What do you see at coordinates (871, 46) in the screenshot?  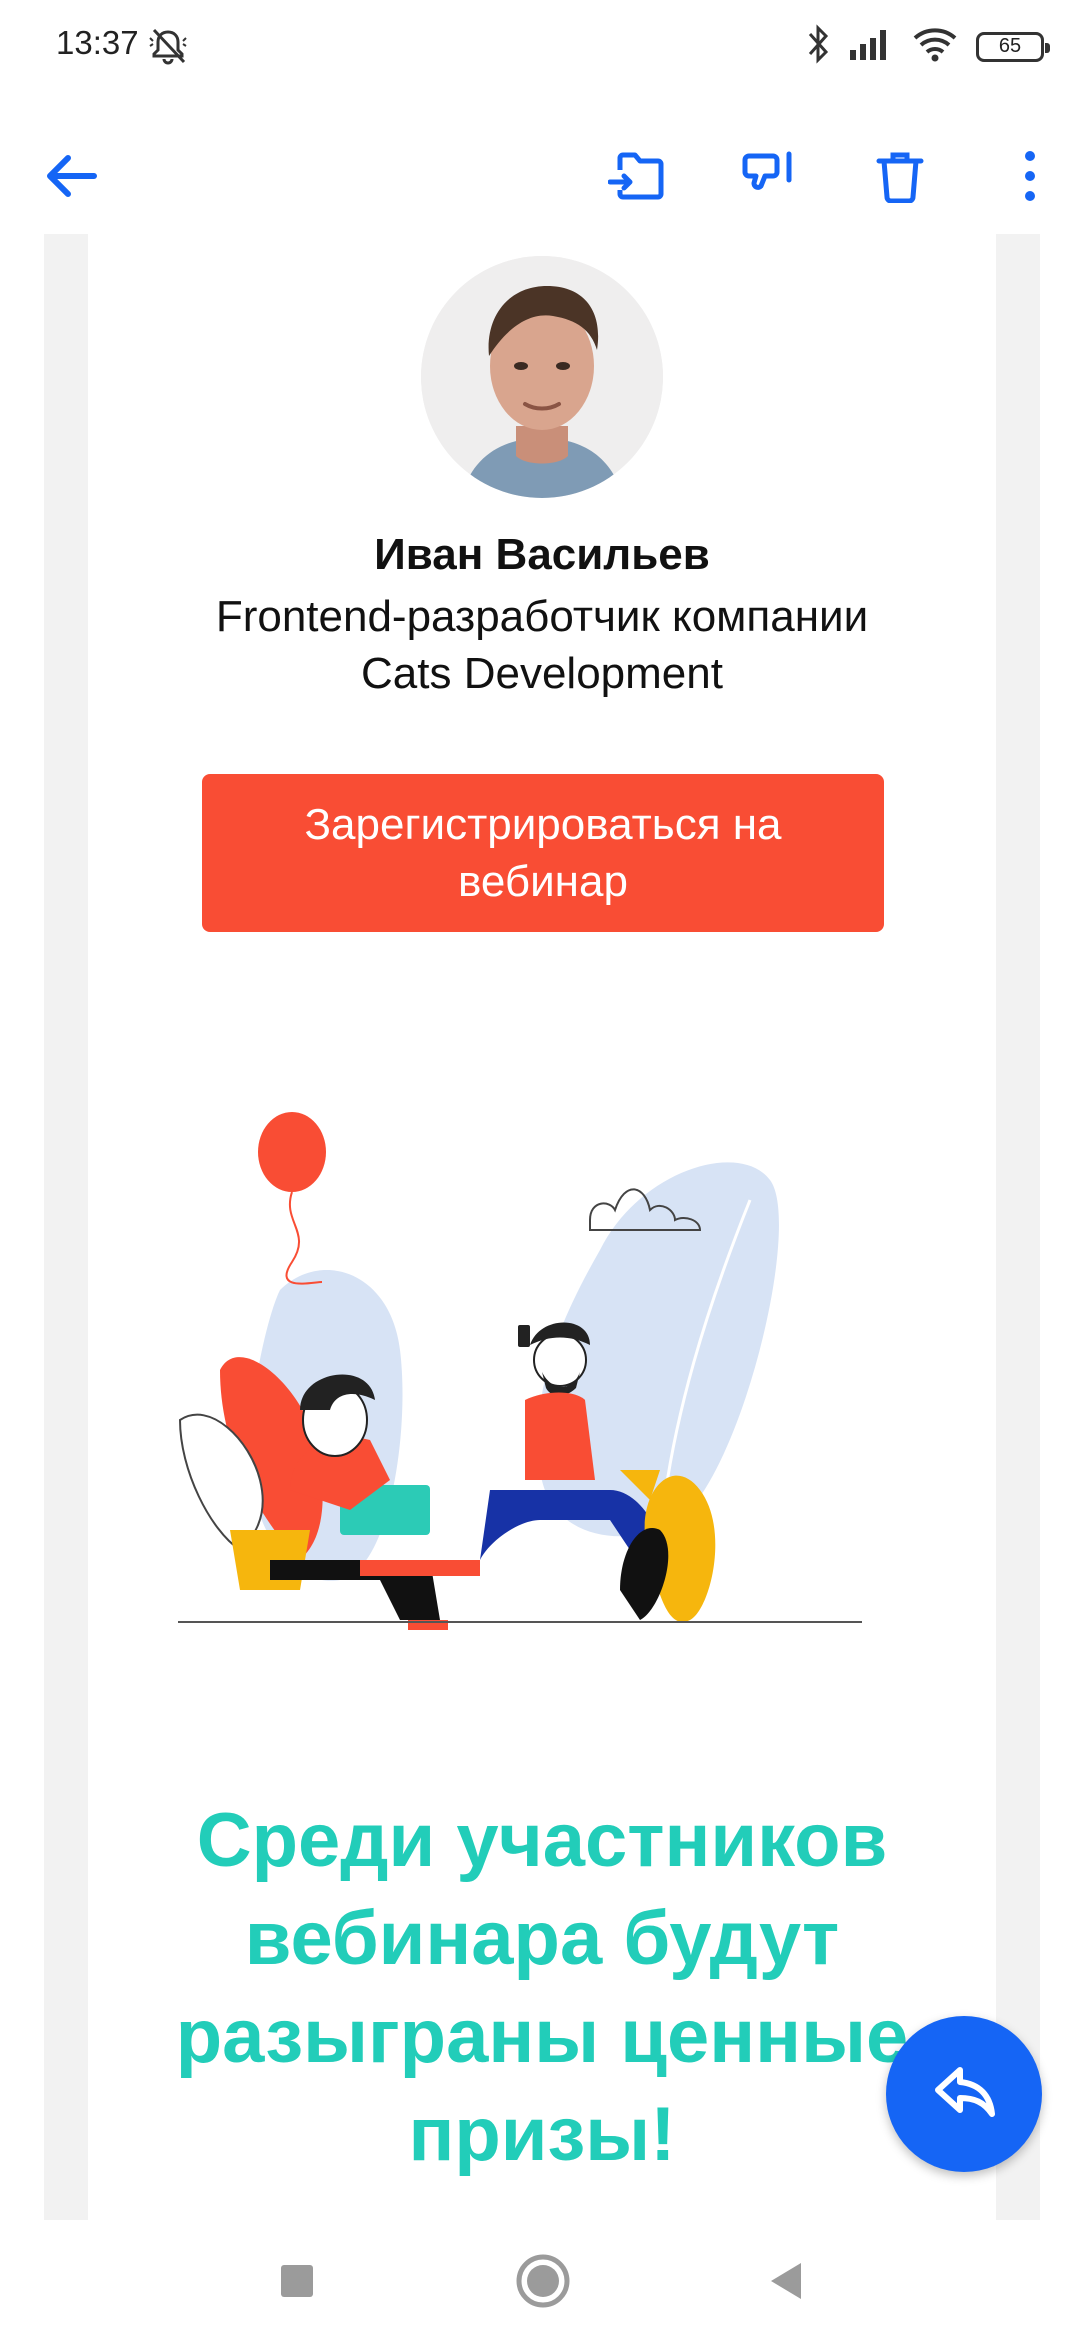 I see `signal-icon` at bounding box center [871, 46].